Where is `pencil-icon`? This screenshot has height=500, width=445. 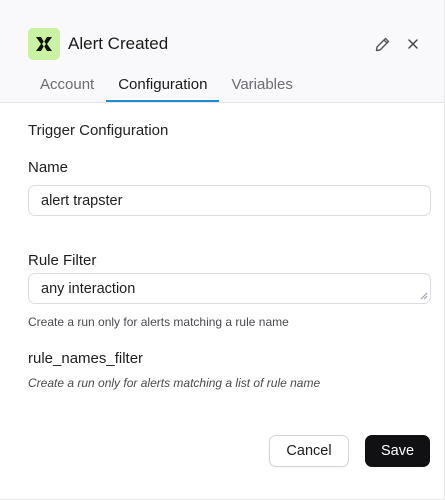
pencil-icon is located at coordinates (382, 44).